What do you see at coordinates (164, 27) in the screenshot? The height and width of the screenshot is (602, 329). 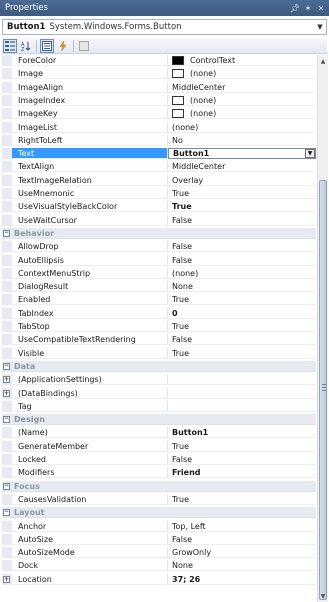 I see `object-selector: Button1 System.Windows.Forms.Button ▼` at bounding box center [164, 27].